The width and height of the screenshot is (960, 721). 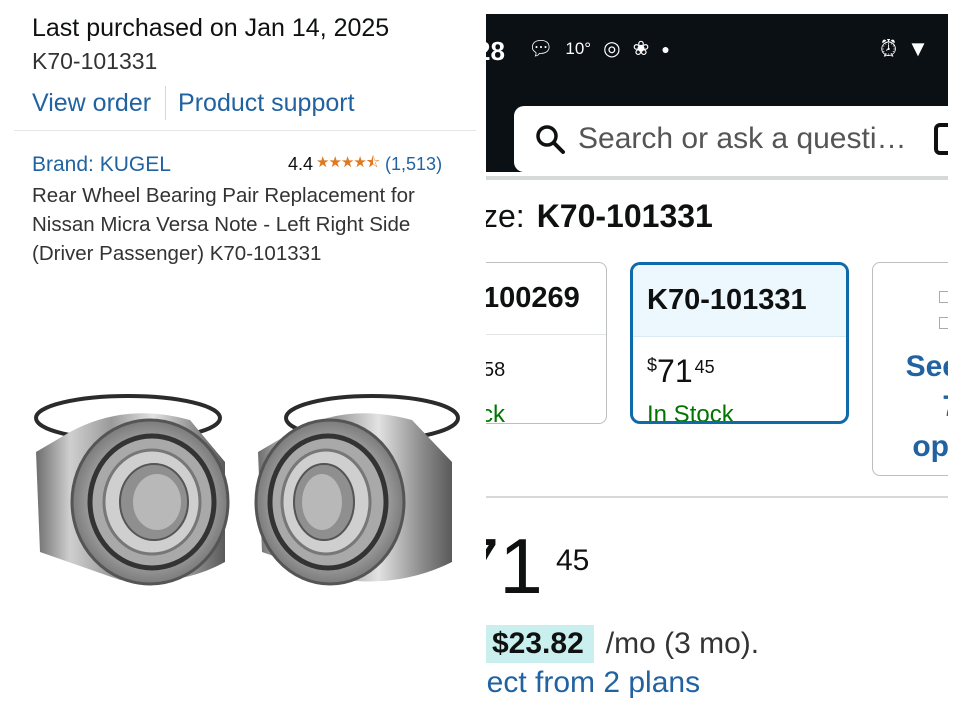 I want to click on see-options-line: opt, so click(x=930, y=446).